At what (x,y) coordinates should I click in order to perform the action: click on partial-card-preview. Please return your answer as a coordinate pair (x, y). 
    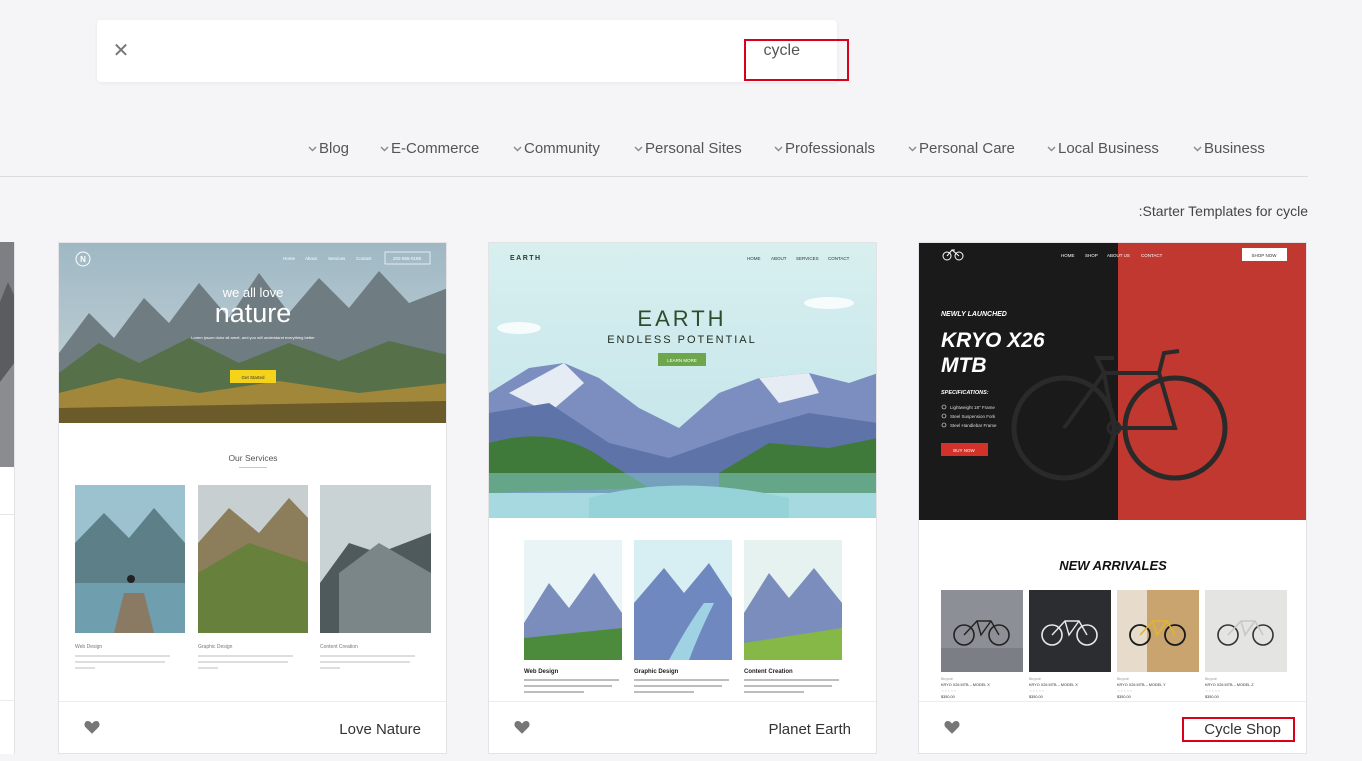
    Looking at the image, I should click on (7, 471).